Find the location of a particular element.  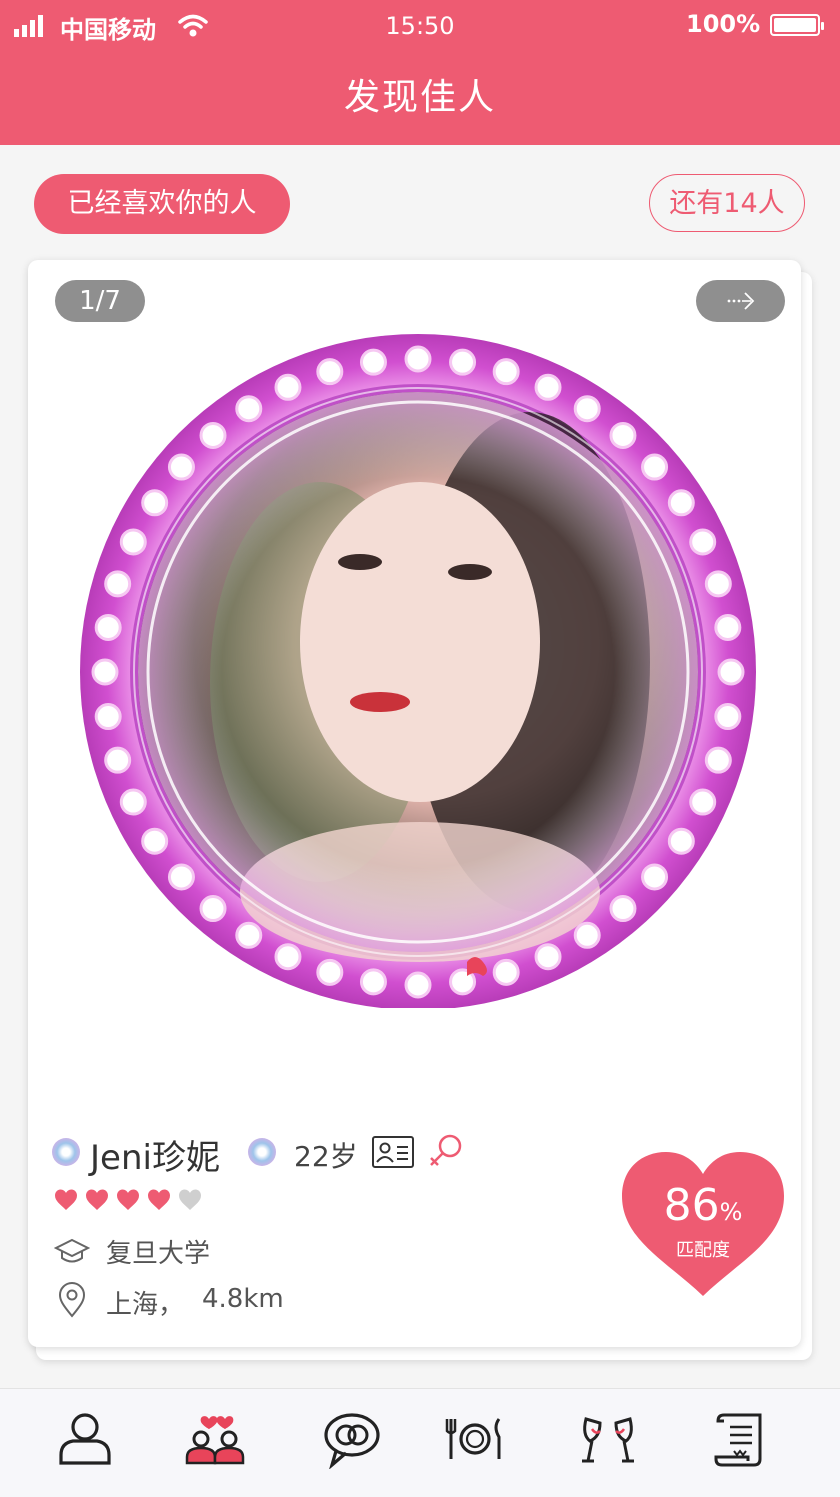

profile-name: Jeni珍妮 is located at coordinates (155, 1158).